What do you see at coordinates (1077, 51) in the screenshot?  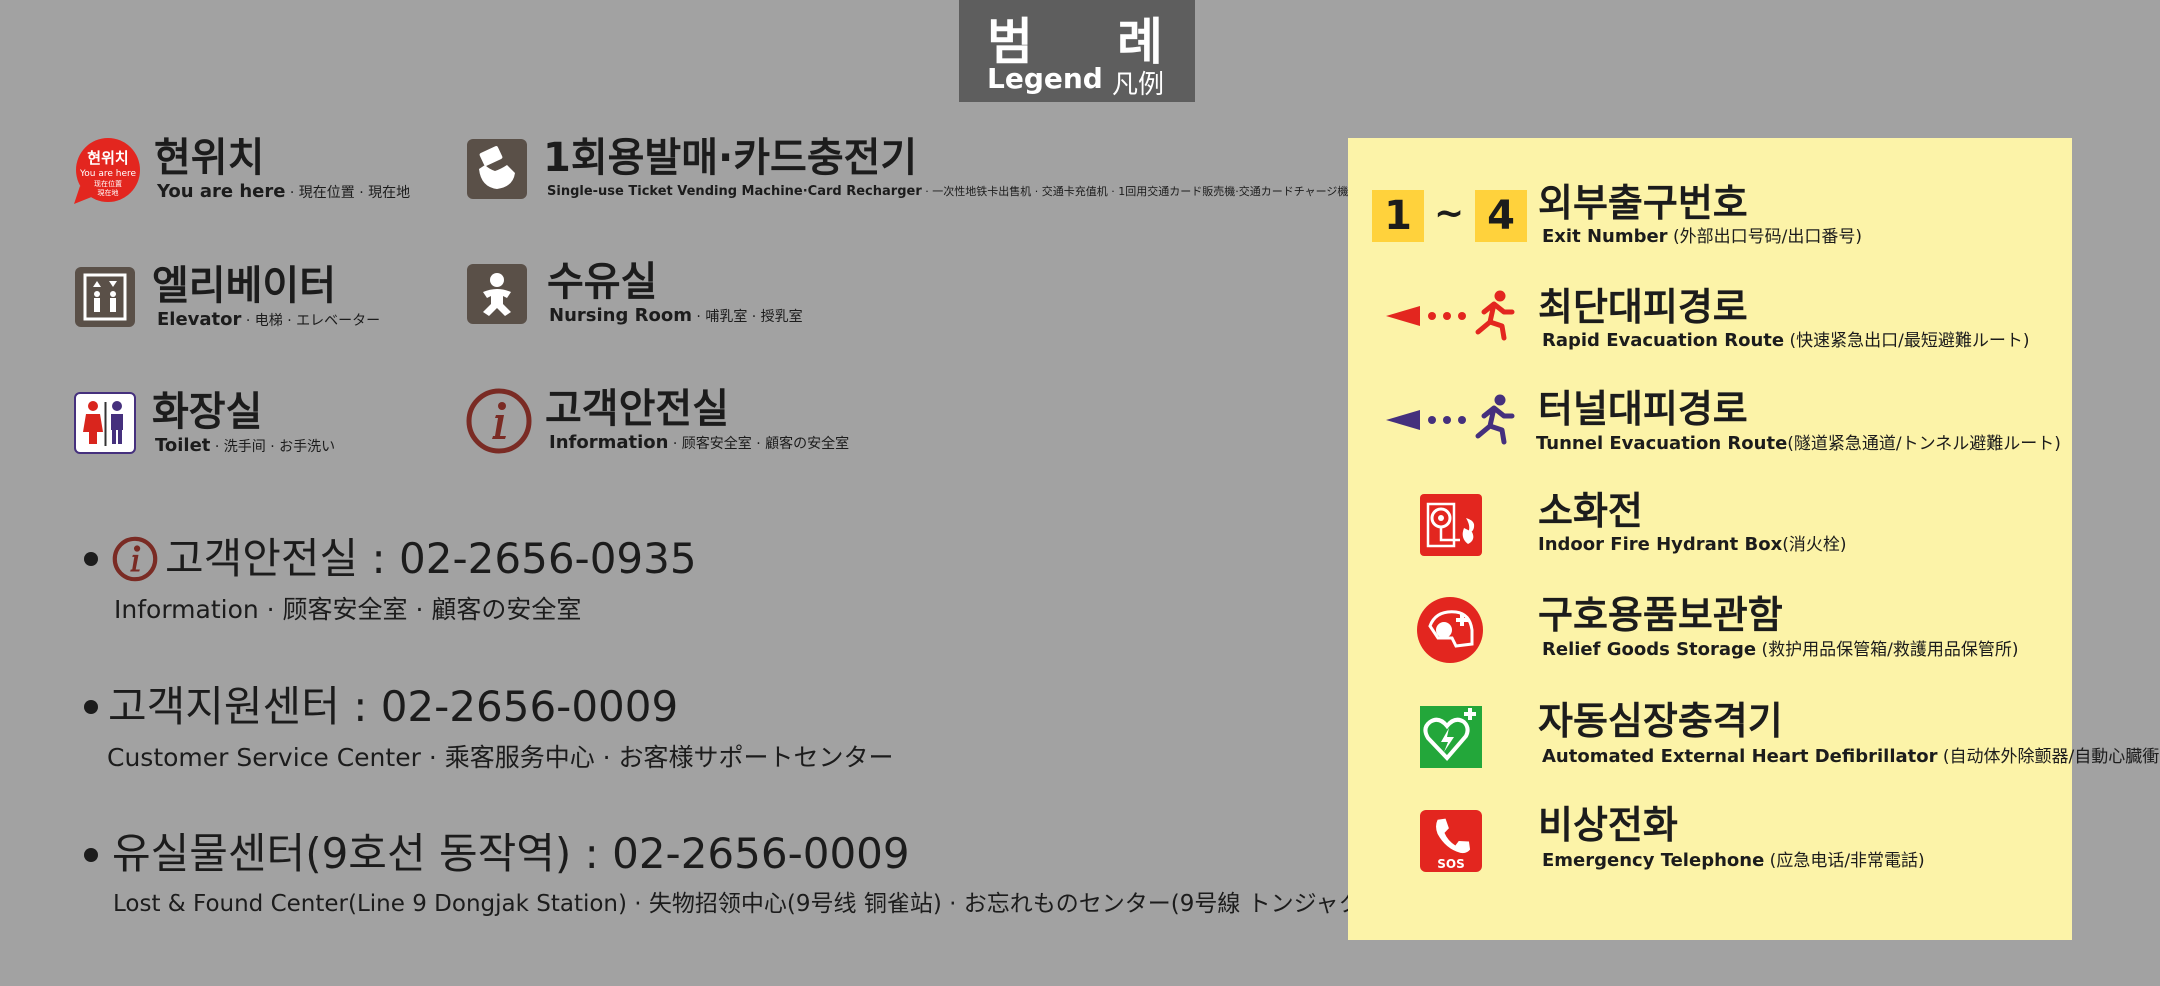 I see `legend-header: 범 례 Legend 凡例` at bounding box center [1077, 51].